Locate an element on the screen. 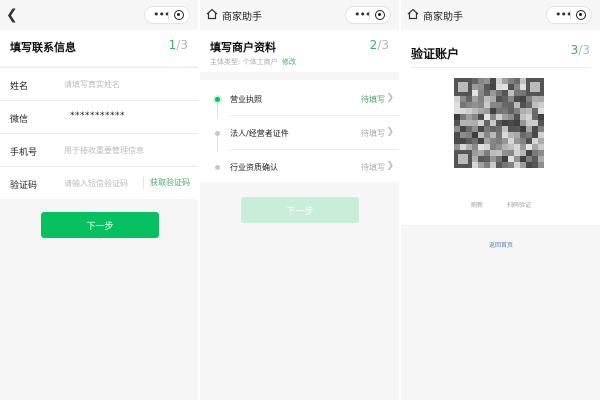 The width and height of the screenshot is (600, 400). name-row: 姓名 is located at coordinates (99, 83).